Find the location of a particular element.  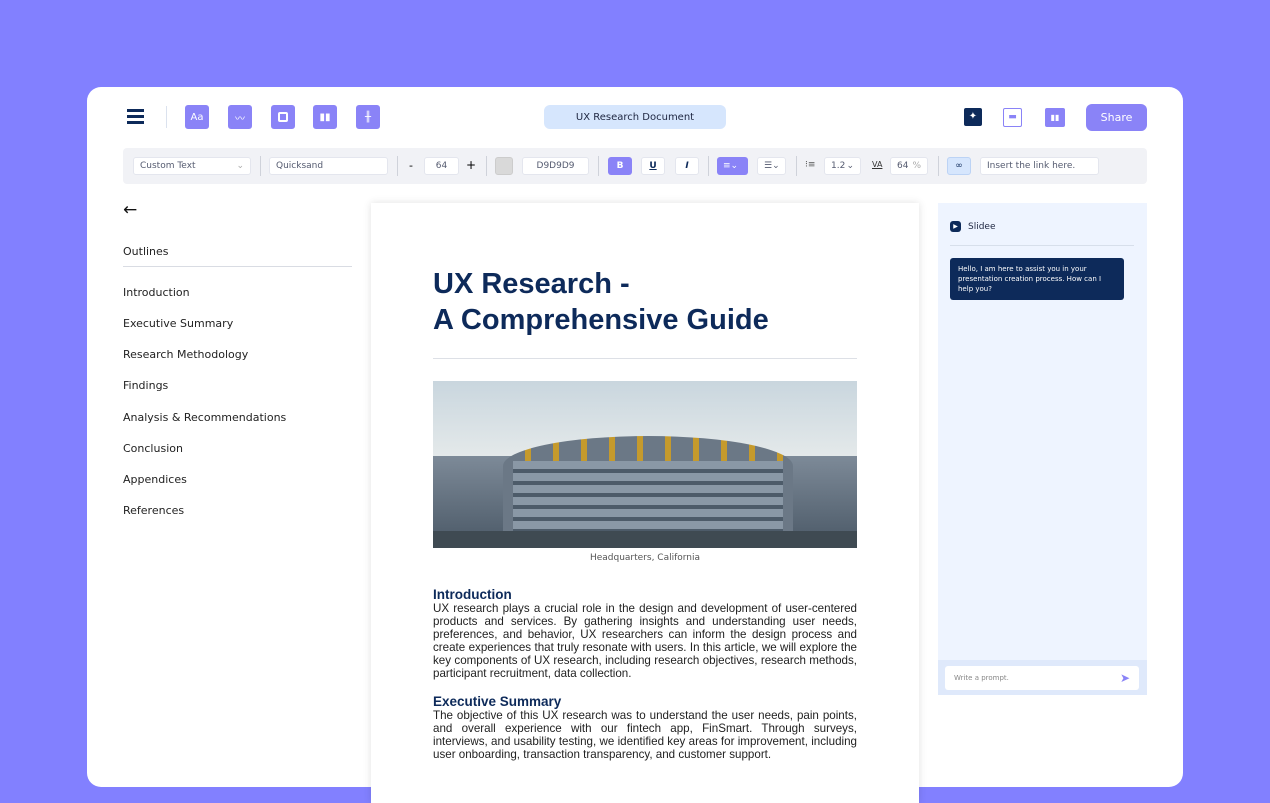

document-title-field: UX Research Document is located at coordinates (635, 117).